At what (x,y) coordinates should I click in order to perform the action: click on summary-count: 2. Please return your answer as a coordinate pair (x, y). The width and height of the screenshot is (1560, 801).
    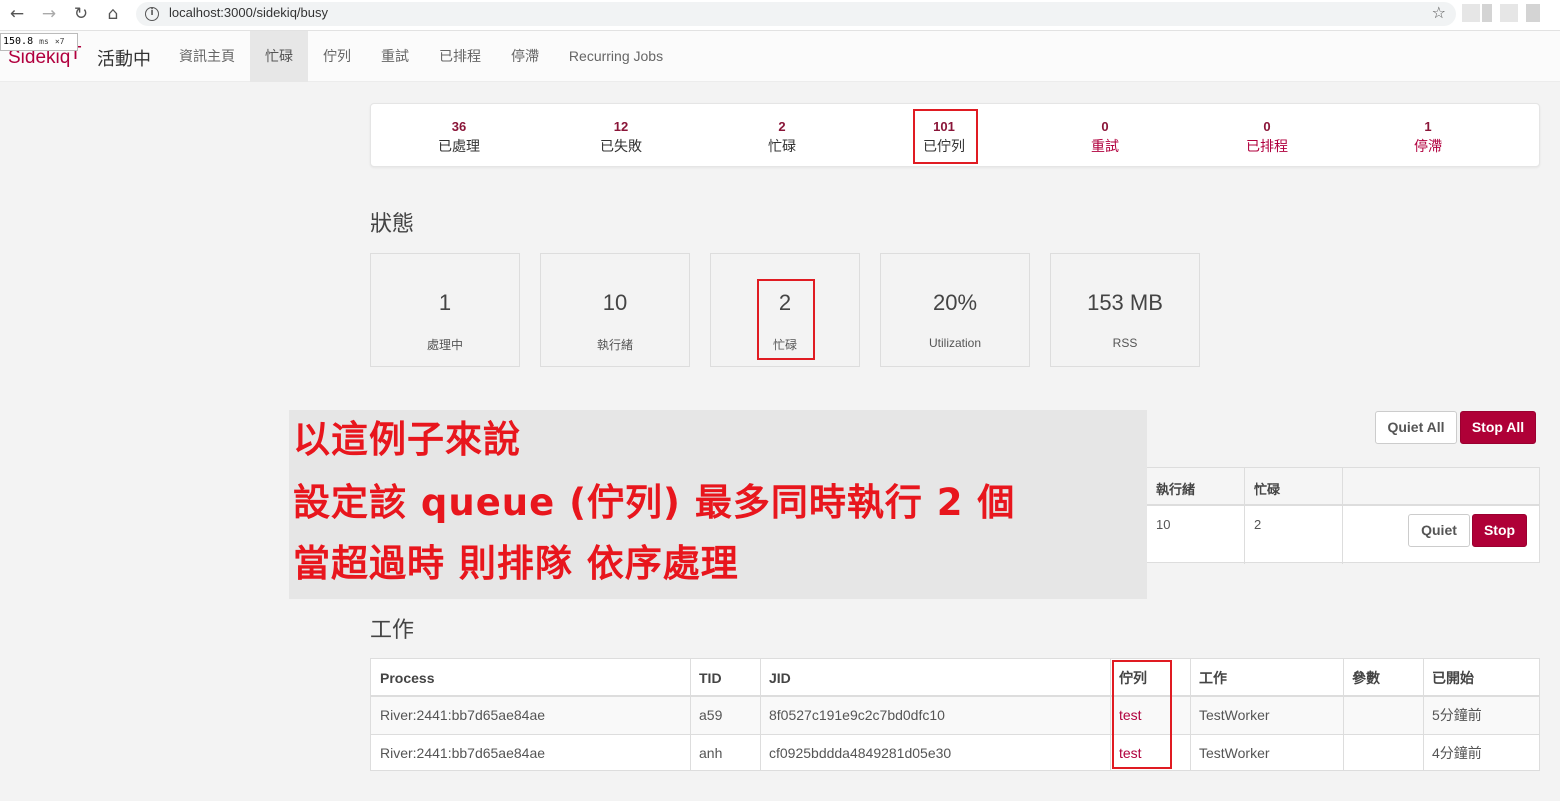
    Looking at the image, I should click on (782, 126).